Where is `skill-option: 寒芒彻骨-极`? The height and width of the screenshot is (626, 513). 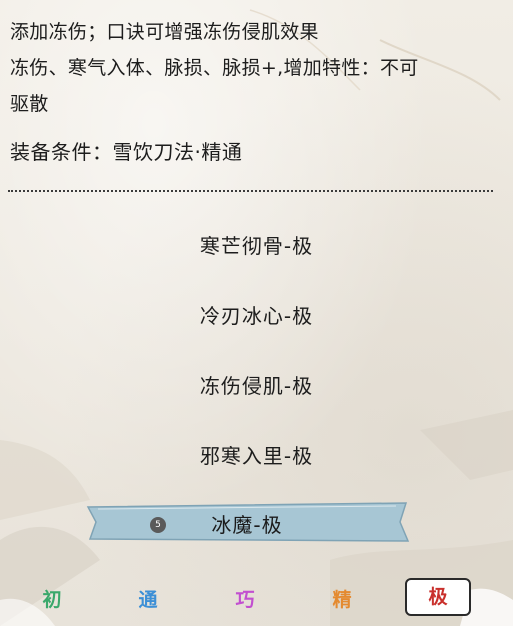 skill-option: 寒芒彻骨-极 is located at coordinates (256, 244).